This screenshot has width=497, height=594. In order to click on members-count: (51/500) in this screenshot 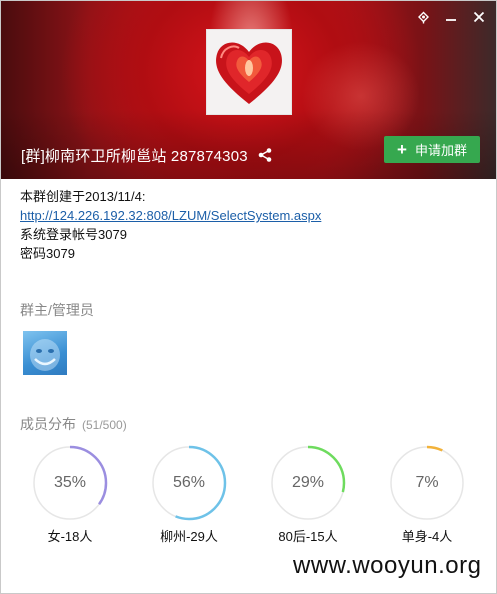, I will do `click(104, 425)`.